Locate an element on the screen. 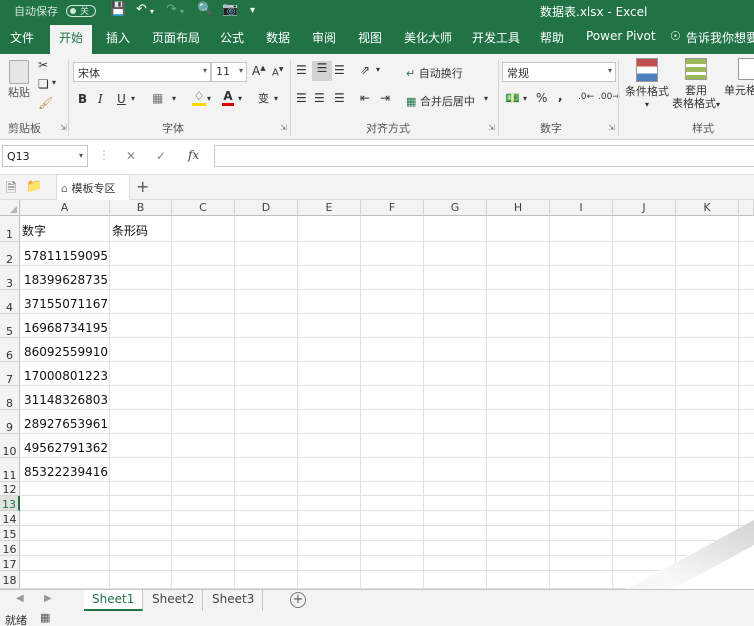 Image resolution: width=754 pixels, height=626 pixels. column-header: J is located at coordinates (644, 208).